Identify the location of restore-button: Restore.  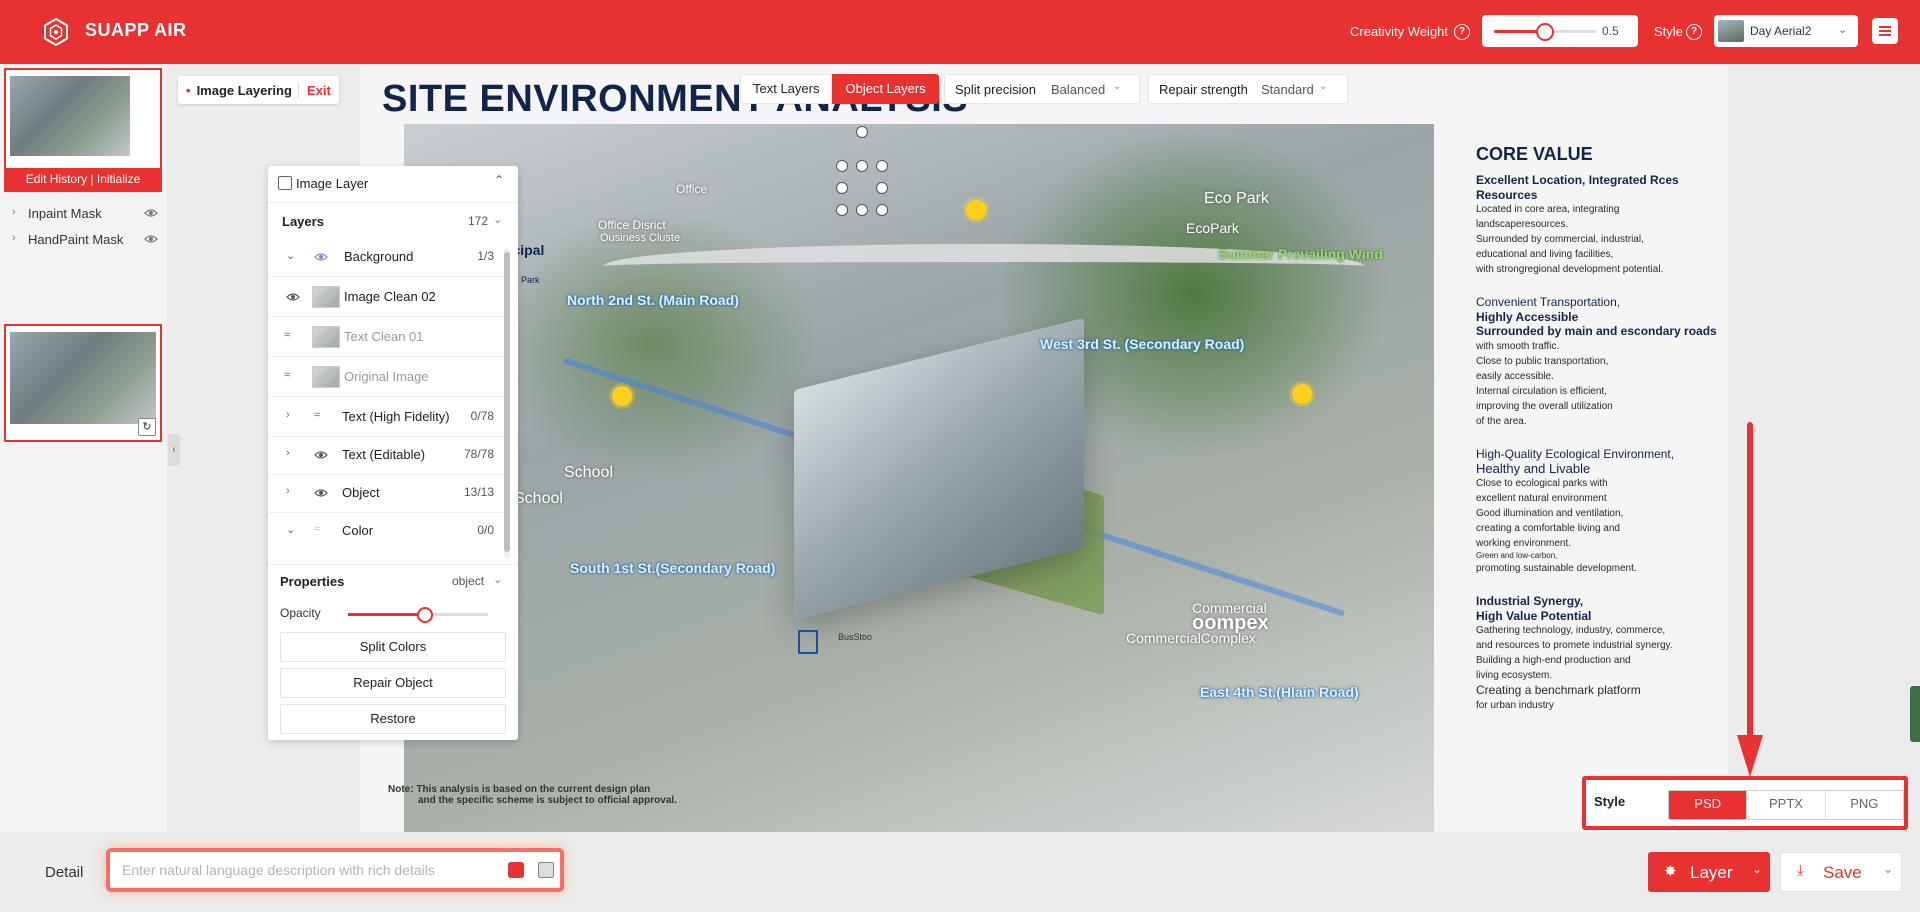
(393, 719).